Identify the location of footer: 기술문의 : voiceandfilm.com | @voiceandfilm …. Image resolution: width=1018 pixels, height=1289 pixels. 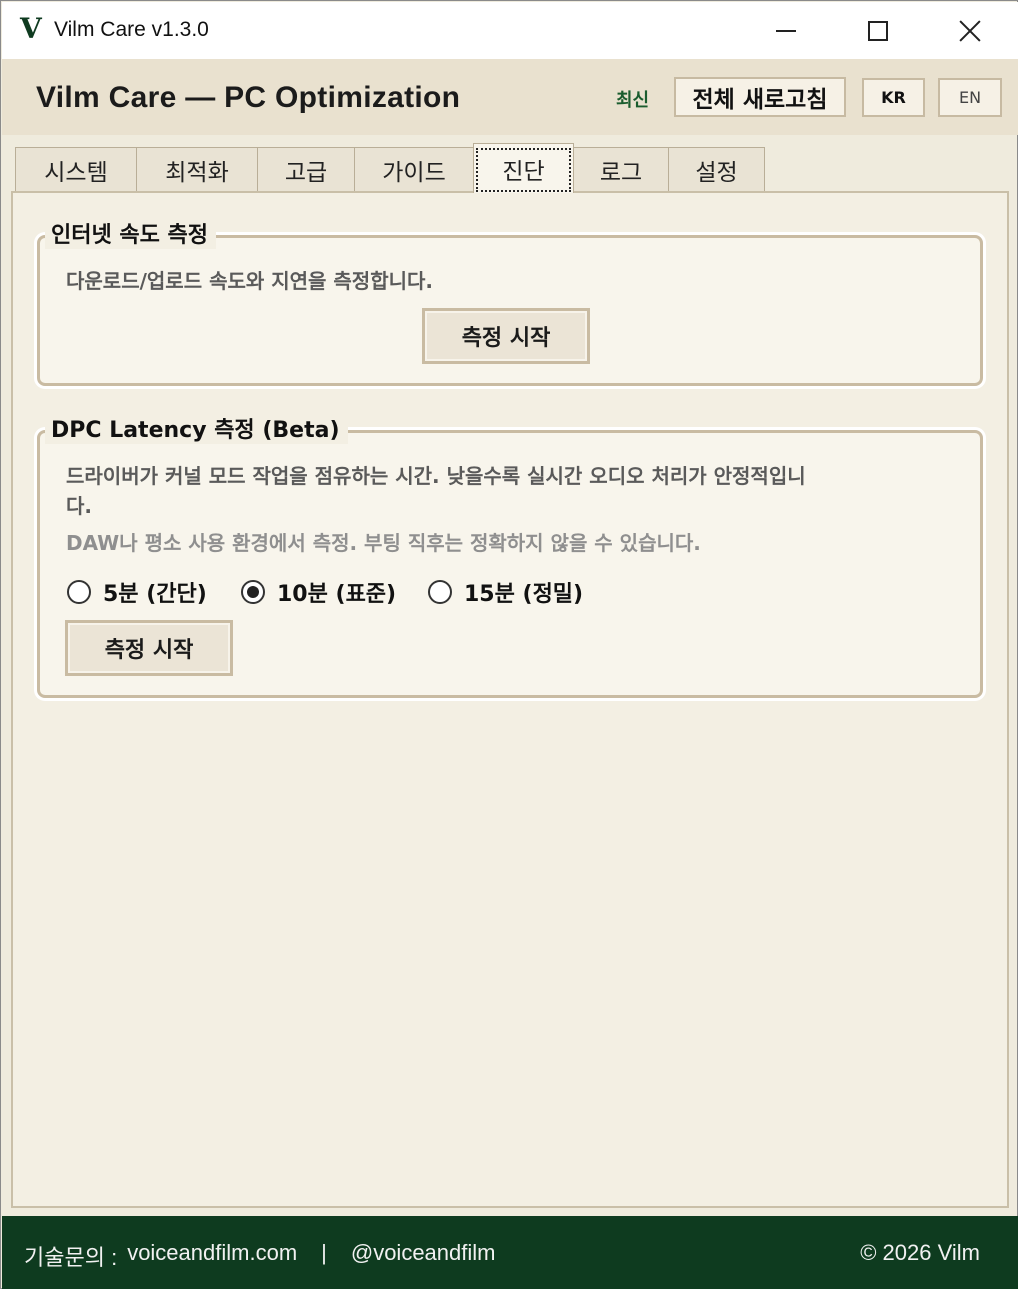
(510, 1252).